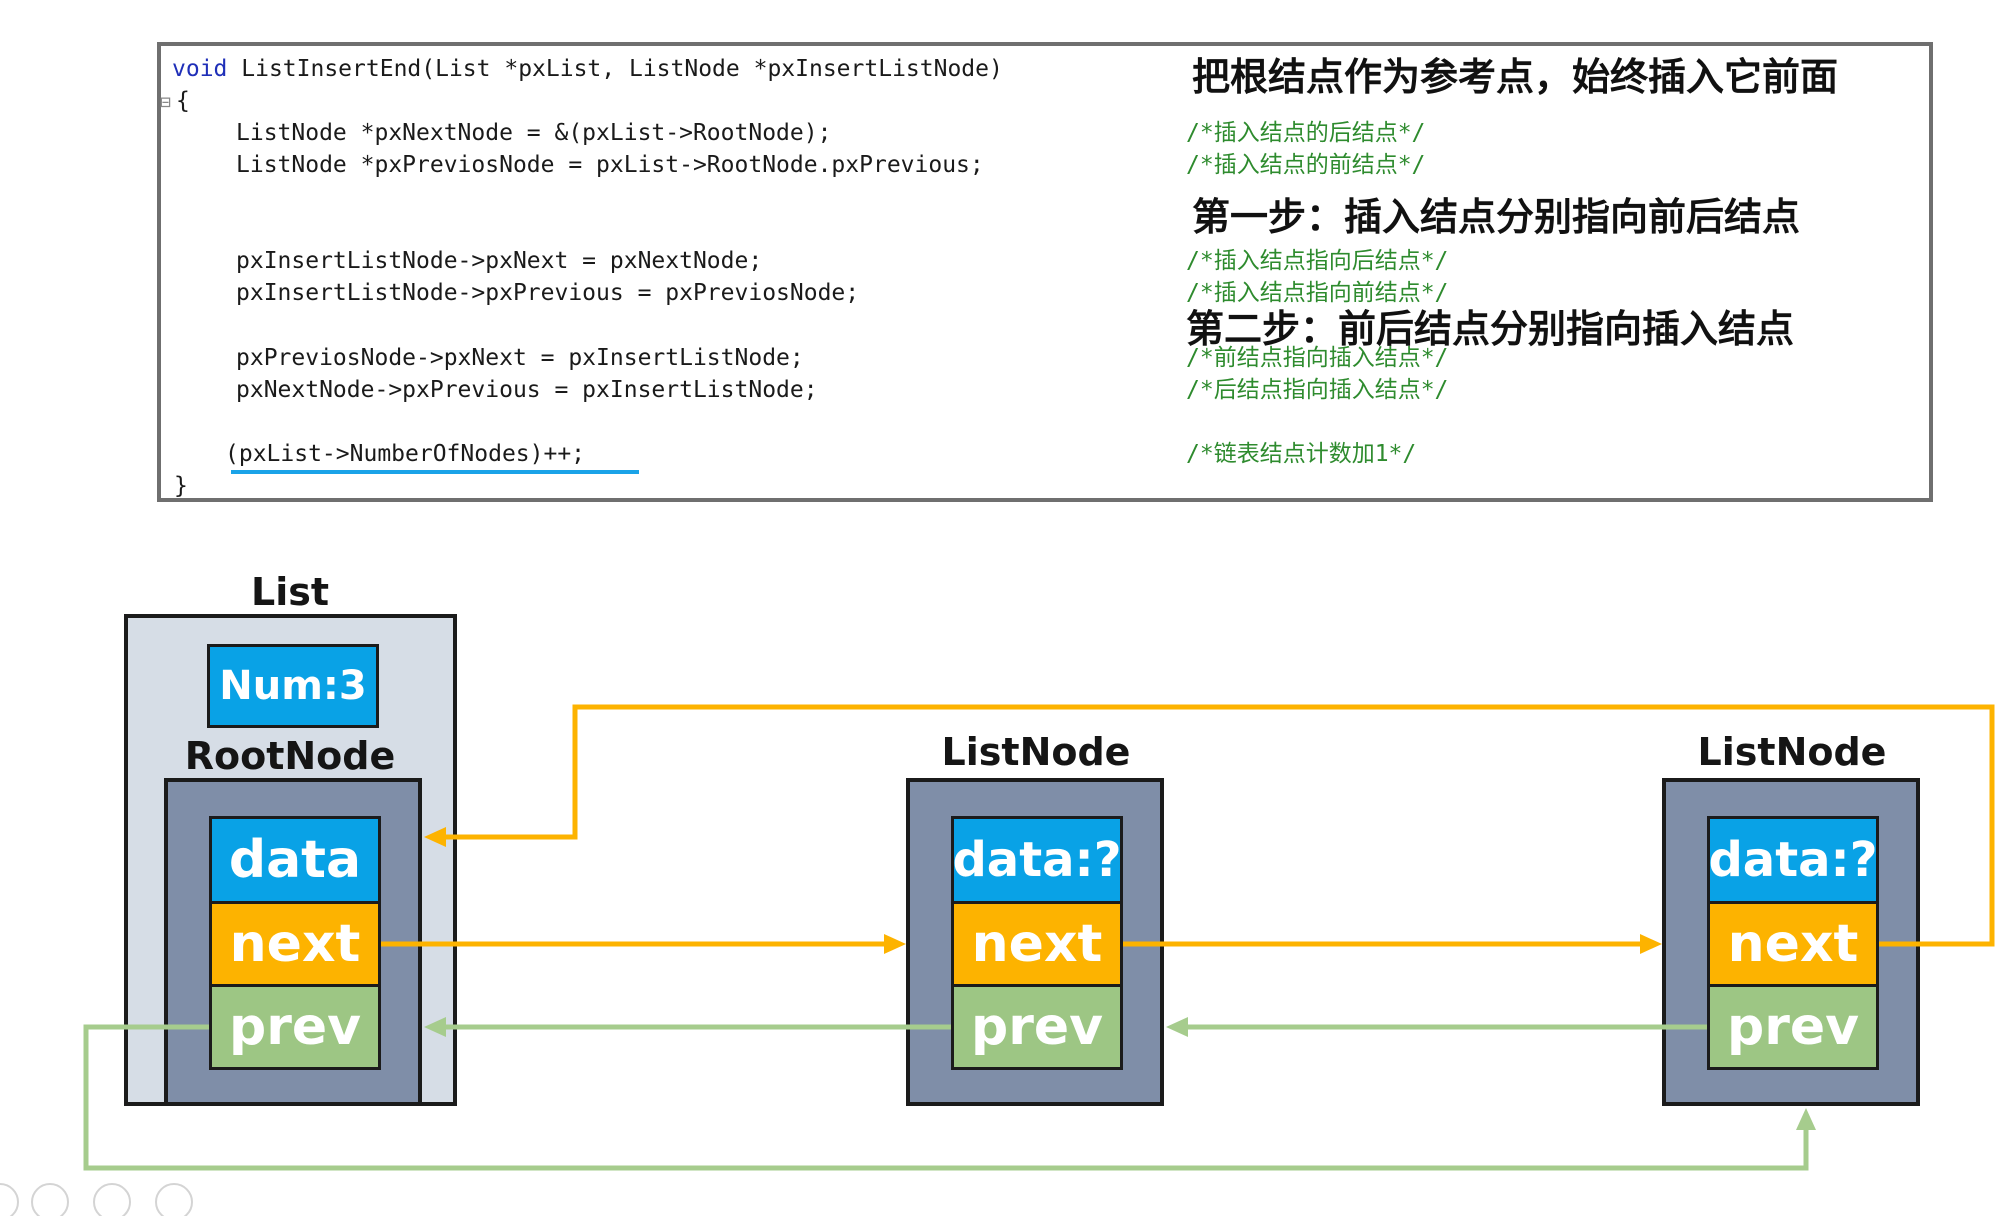 Image resolution: width=2016 pixels, height=1224 pixels. I want to click on root-prev-arrowhead, so click(1806, 1119).